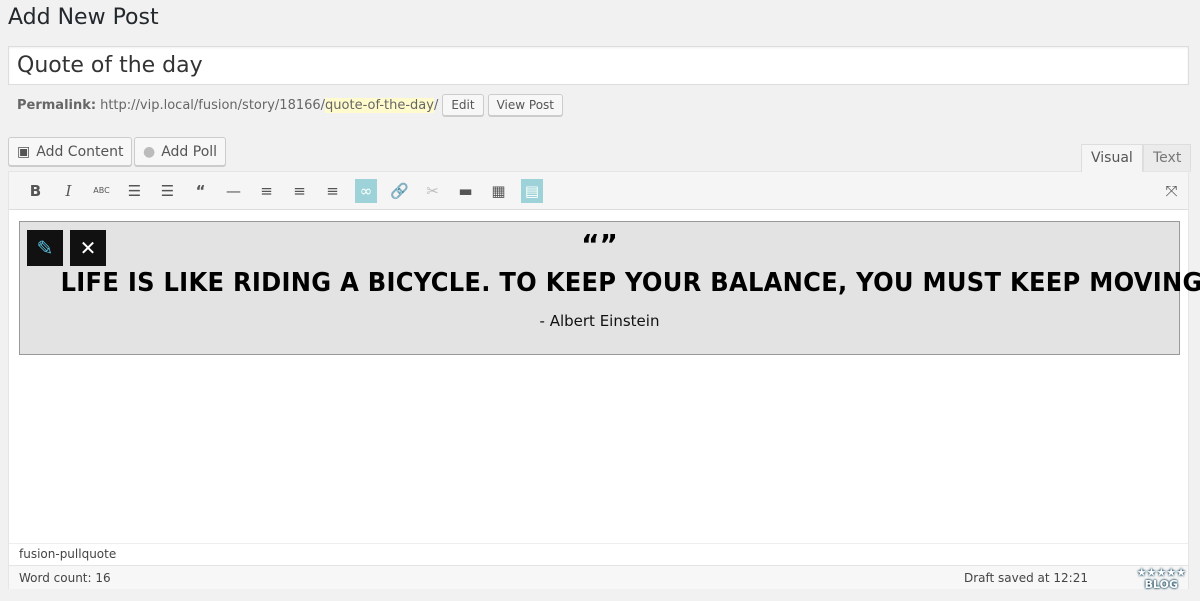 The image size is (1200, 601). Describe the element at coordinates (83, 17) in the screenshot. I see `page-title: Add New Post` at that location.